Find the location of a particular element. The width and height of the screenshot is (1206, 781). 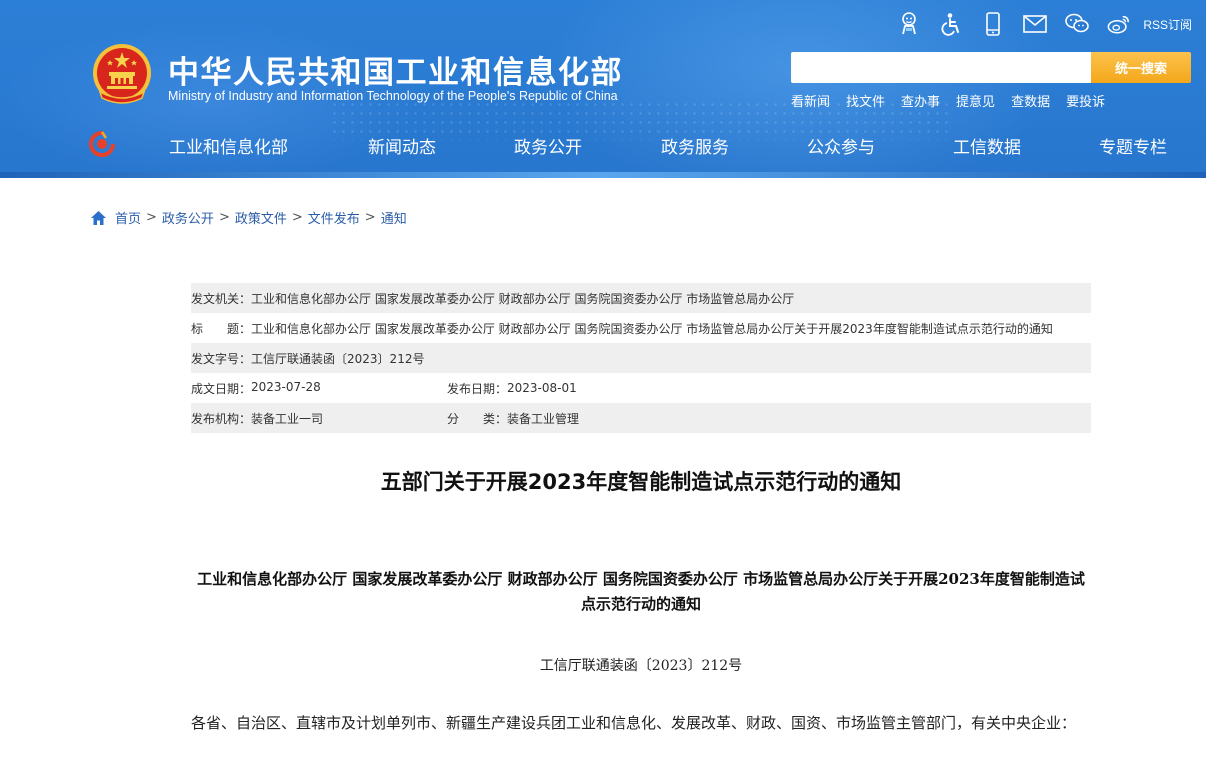

main-nav: 工业和信息化部 新闻动态 政务公开 政务服务 公众参与 工信数据 专题专栏 is located at coordinates (665, 144).